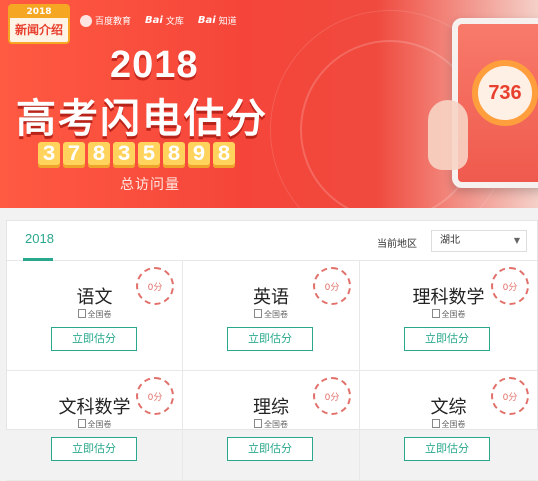 The height and width of the screenshot is (481, 538). I want to click on event-badge: 2018 新闻介绍, so click(39, 24).